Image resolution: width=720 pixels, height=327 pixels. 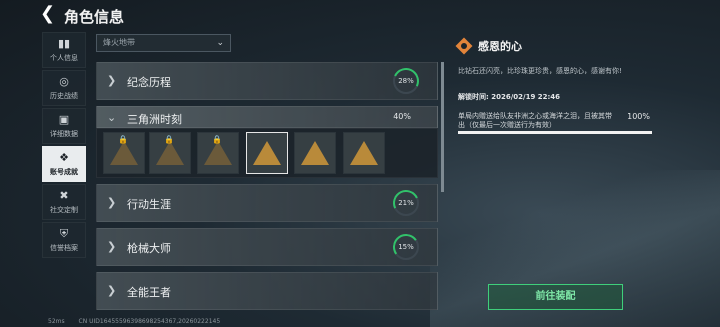 I want to click on sidebar-item-achievements: ❖ 账号成就, so click(x=64, y=164).